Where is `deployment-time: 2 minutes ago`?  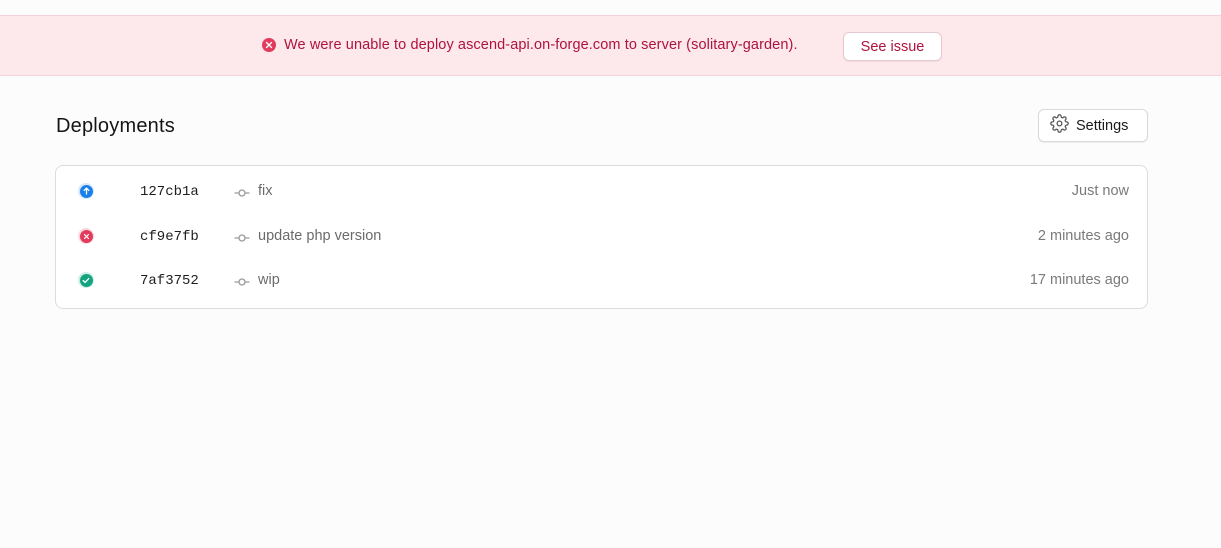 deployment-time: 2 minutes ago is located at coordinates (1083, 236).